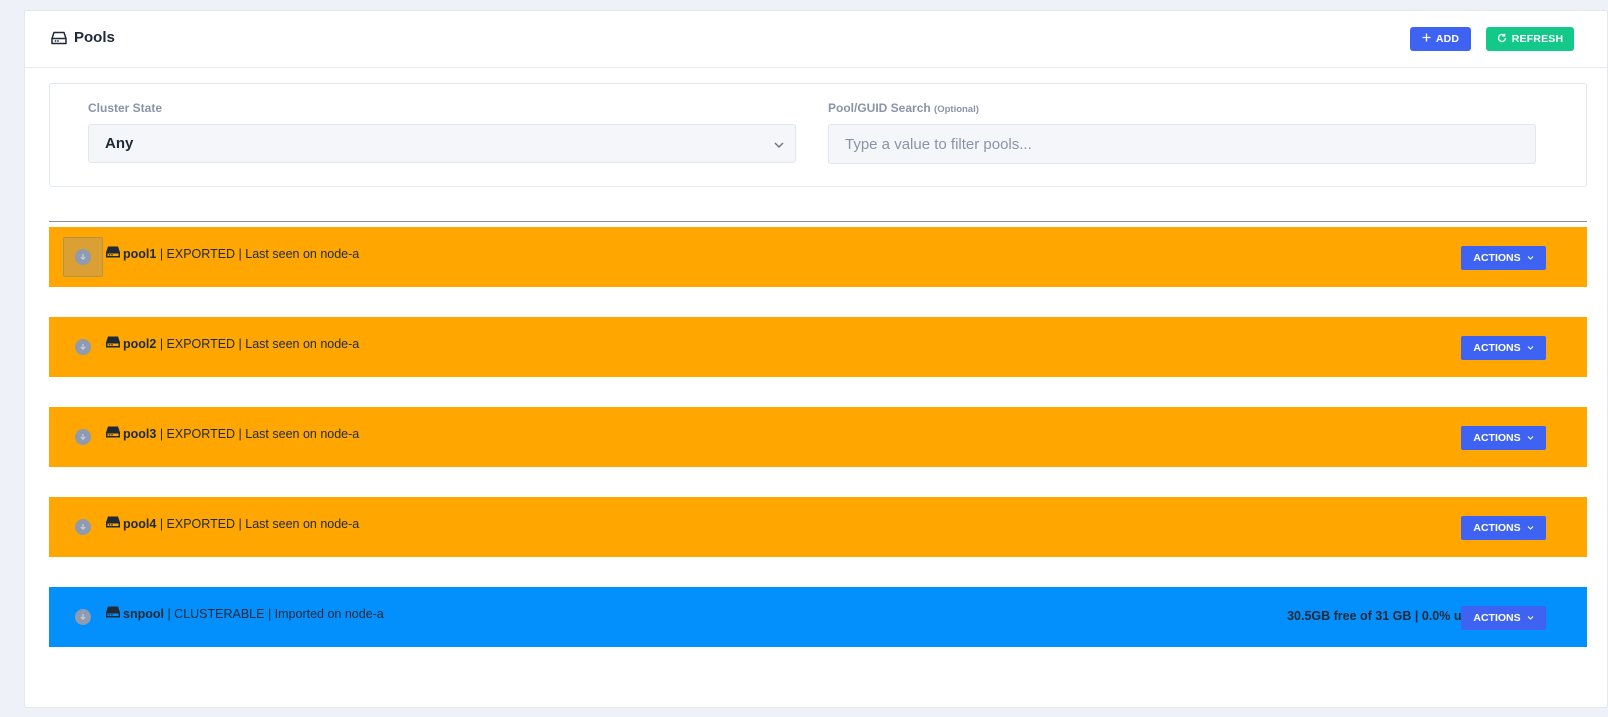 Image resolution: width=1608 pixels, height=717 pixels. Describe the element at coordinates (1182, 144) in the screenshot. I see `pool-search-input` at that location.